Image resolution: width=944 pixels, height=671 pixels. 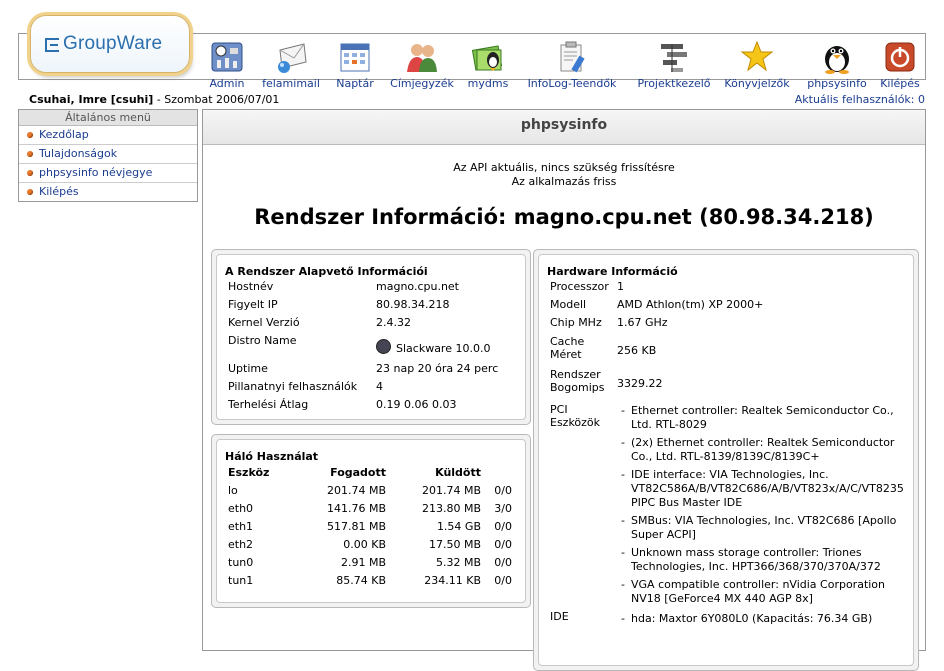 What do you see at coordinates (370, 583) in the screenshot?
I see `table-row: tun1 85.74 KB 234.11 KB 0/0` at bounding box center [370, 583].